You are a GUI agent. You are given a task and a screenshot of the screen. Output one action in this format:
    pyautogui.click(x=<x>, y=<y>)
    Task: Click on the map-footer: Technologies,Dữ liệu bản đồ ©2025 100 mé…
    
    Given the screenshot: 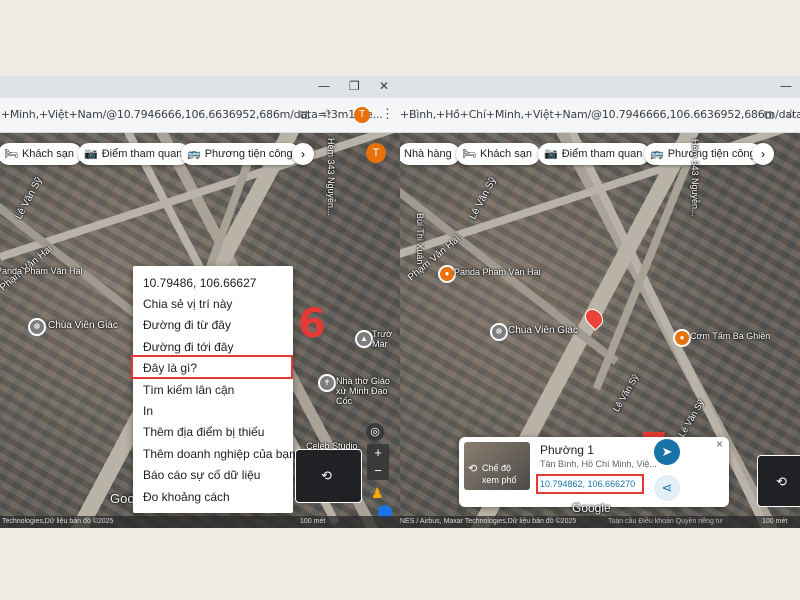 What is the action you would take?
    pyautogui.click(x=200, y=522)
    